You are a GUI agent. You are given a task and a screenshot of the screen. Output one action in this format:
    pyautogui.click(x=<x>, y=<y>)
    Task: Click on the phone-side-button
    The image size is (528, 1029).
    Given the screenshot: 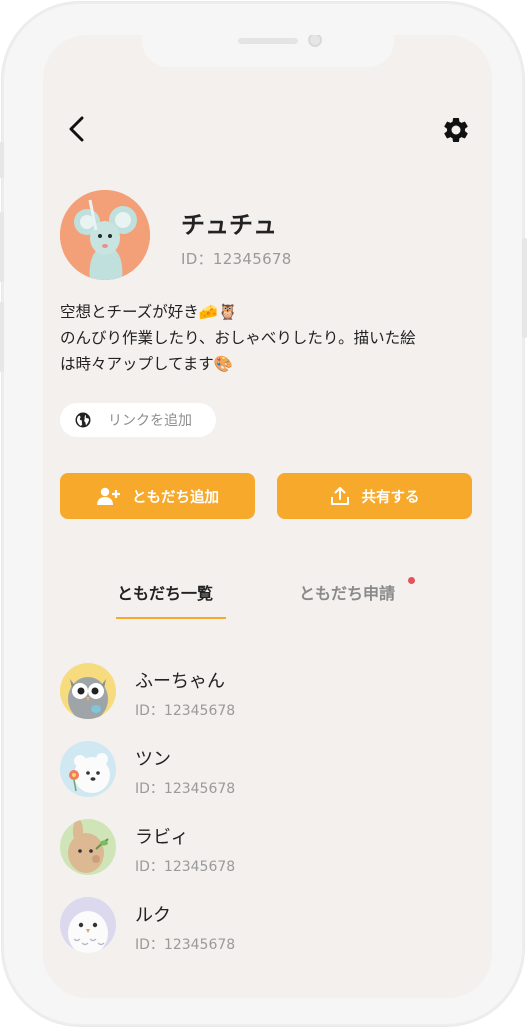 What is the action you would take?
    pyautogui.click(x=2, y=160)
    